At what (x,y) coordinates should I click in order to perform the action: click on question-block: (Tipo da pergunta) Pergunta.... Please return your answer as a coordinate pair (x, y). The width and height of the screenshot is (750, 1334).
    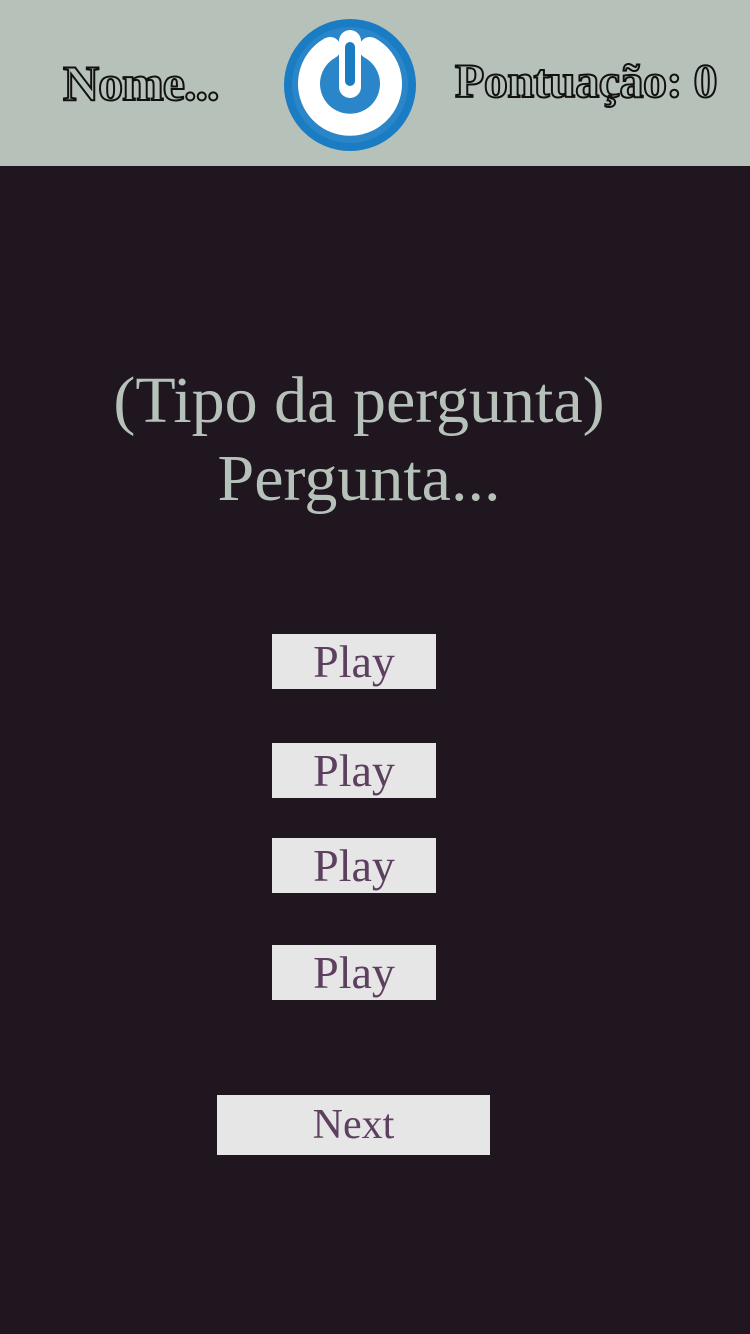
    Looking at the image, I should click on (367, 440).